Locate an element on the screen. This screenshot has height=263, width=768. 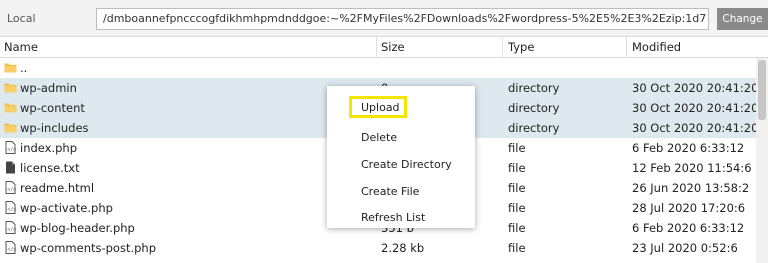
file-name: .. is located at coordinates (24, 68).